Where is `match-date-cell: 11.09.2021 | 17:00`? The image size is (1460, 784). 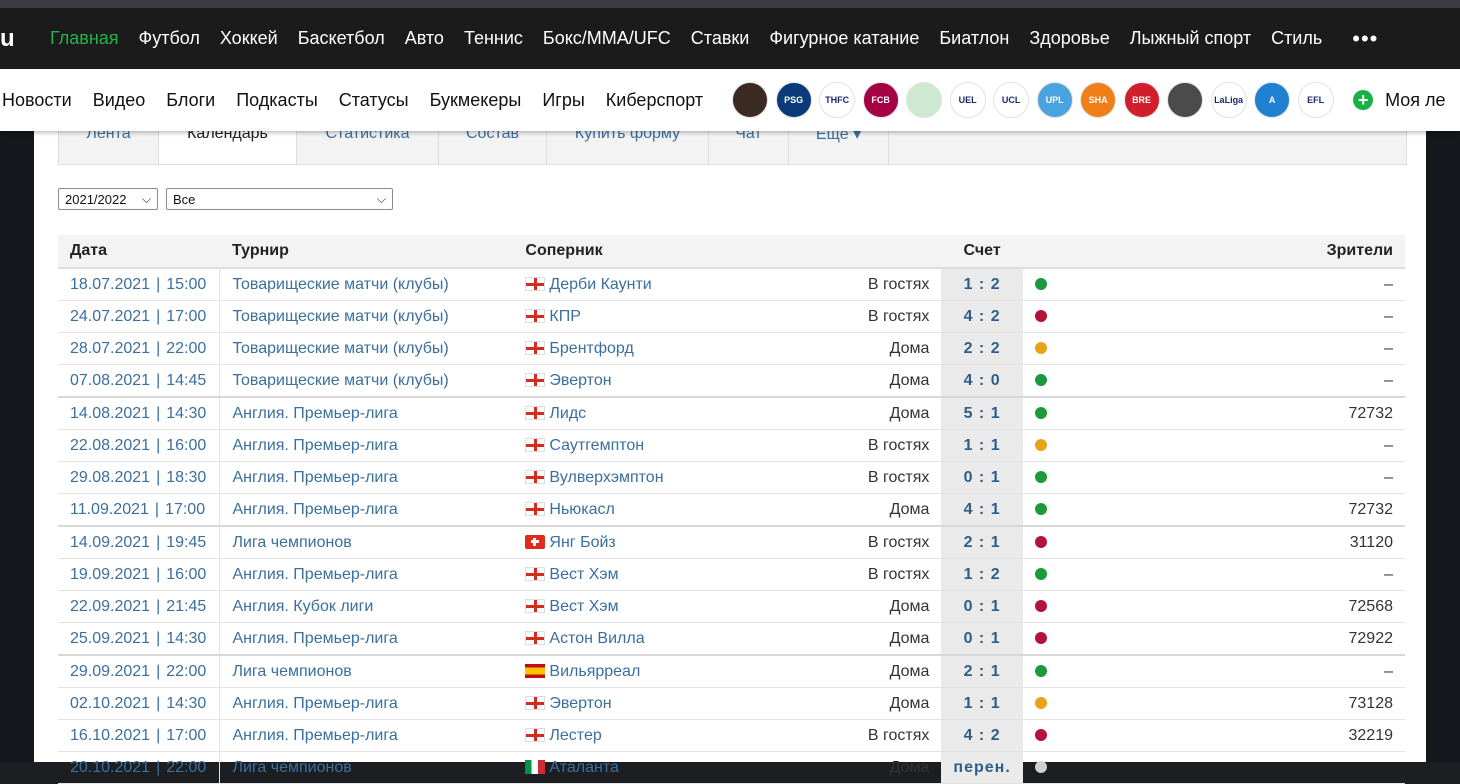
match-date-cell: 11.09.2021 | 17:00 is located at coordinates (139, 510).